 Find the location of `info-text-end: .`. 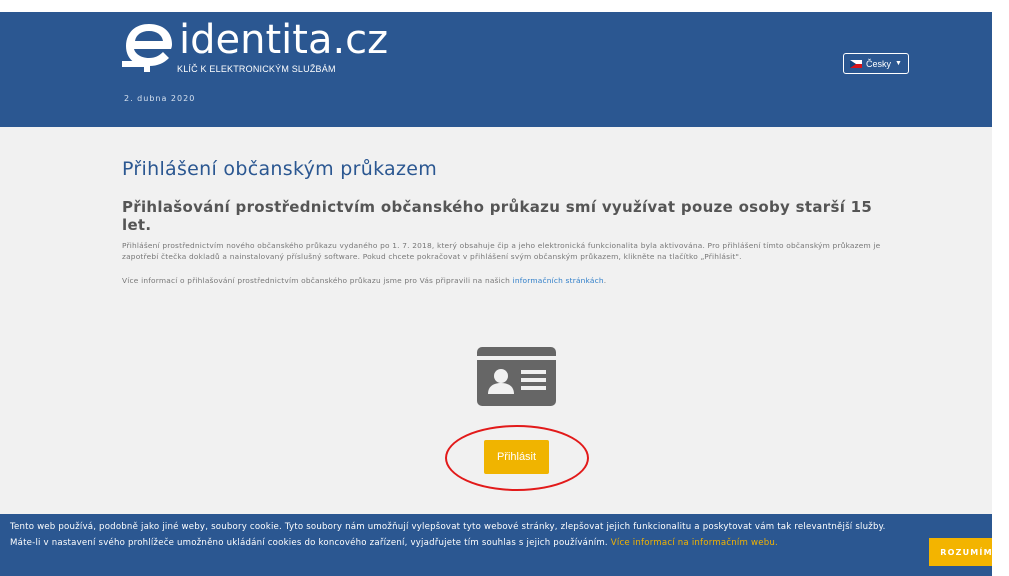

info-text-end: . is located at coordinates (605, 280).